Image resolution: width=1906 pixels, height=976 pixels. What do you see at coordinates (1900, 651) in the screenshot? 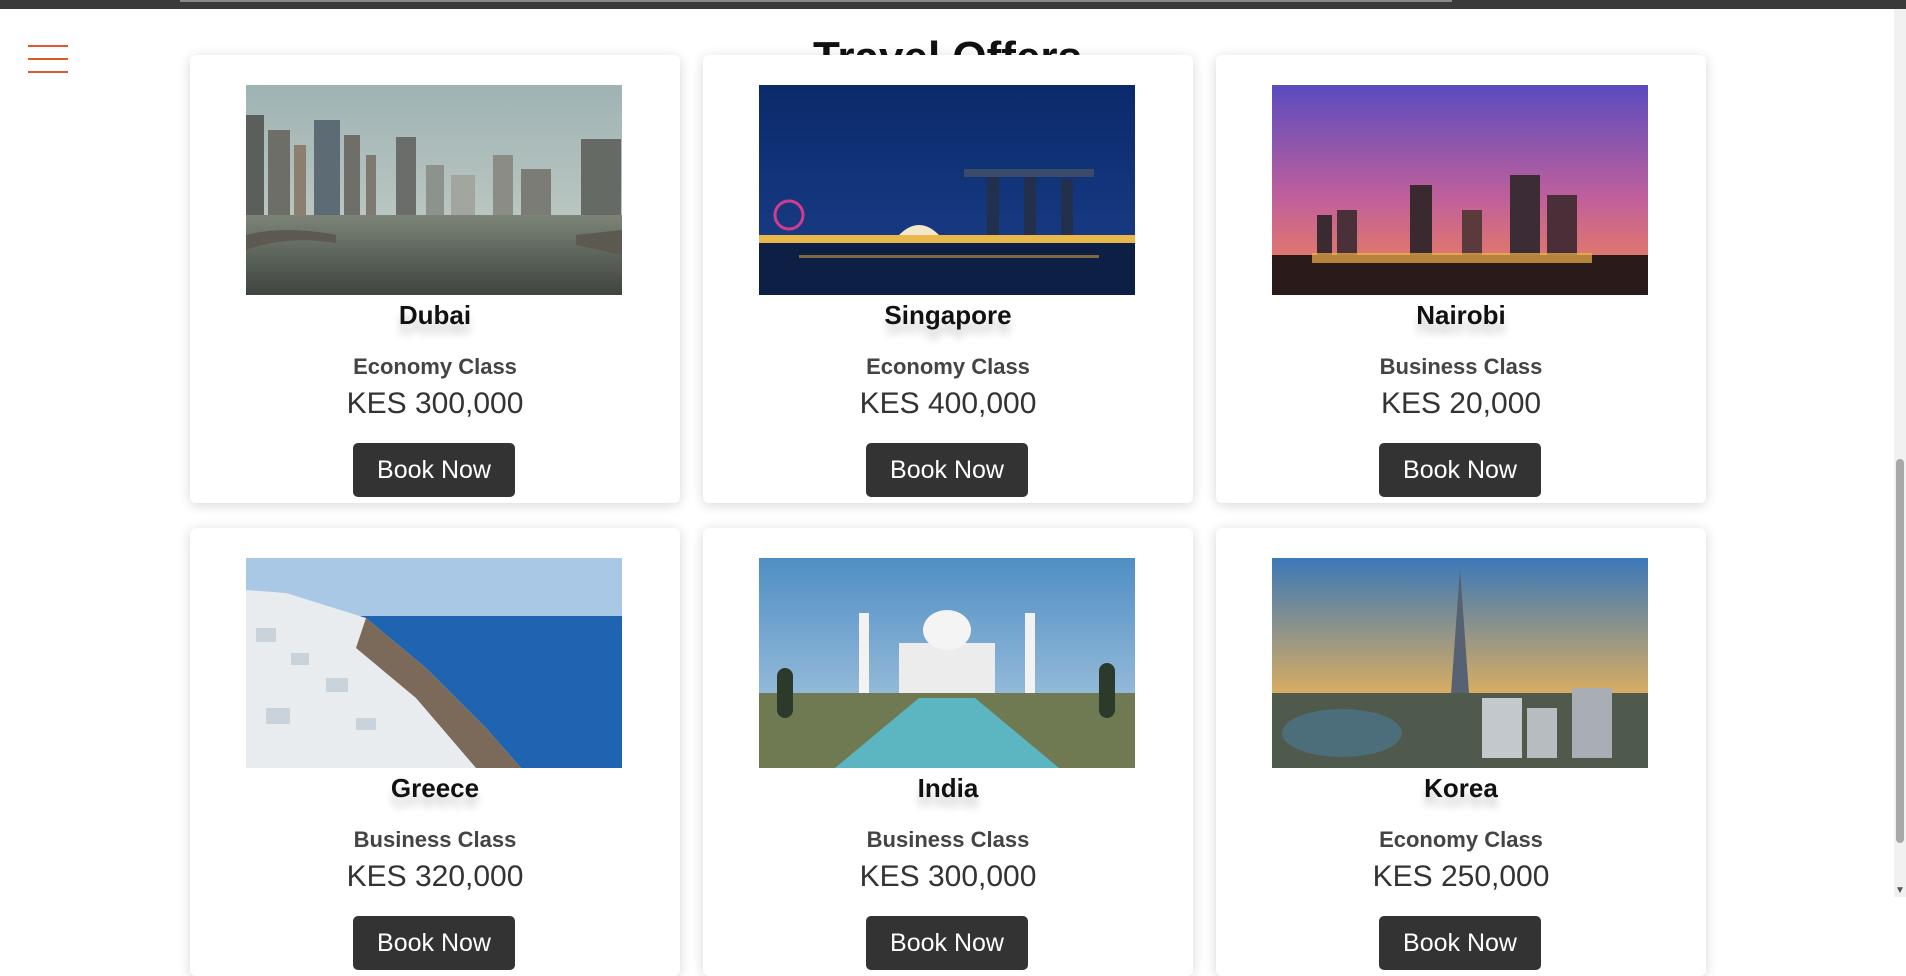
I see `scrollbar-thumb` at bounding box center [1900, 651].